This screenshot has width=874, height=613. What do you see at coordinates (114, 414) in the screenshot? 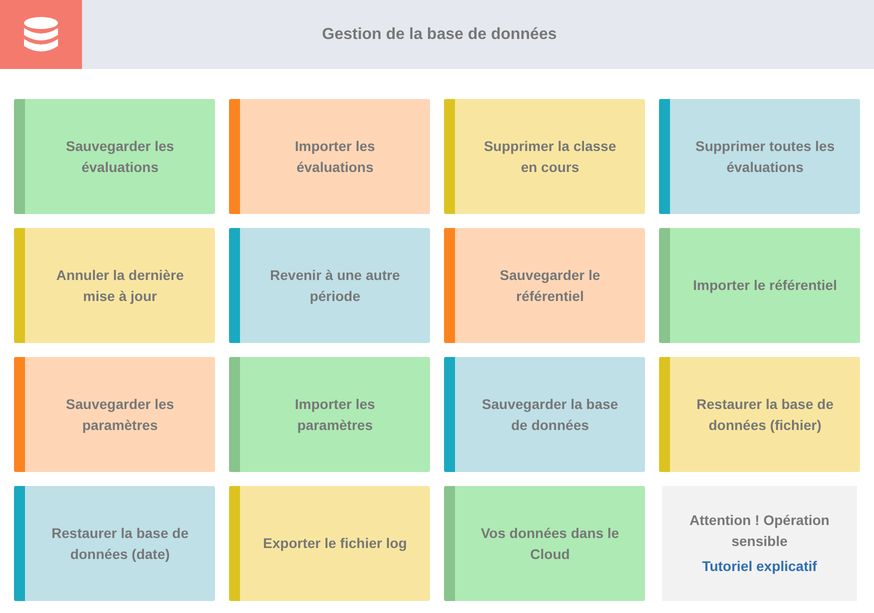
I see `action-tile: Sauvegarder les paramètres` at bounding box center [114, 414].